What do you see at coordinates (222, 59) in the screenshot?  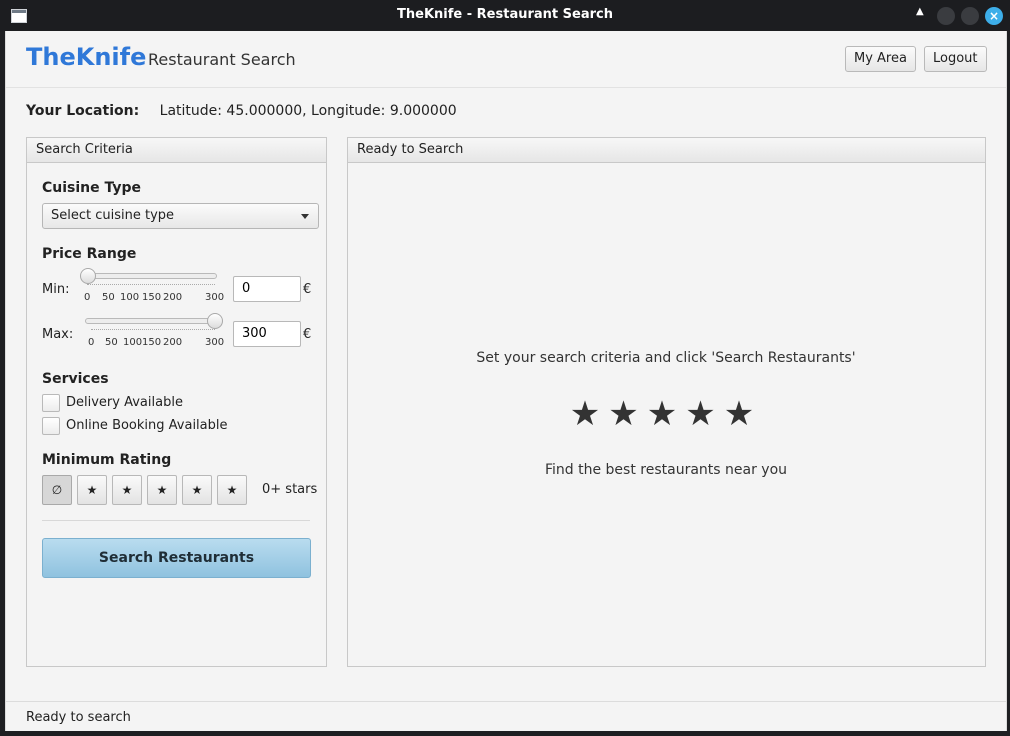 I see `page-title: Restaurant Search` at bounding box center [222, 59].